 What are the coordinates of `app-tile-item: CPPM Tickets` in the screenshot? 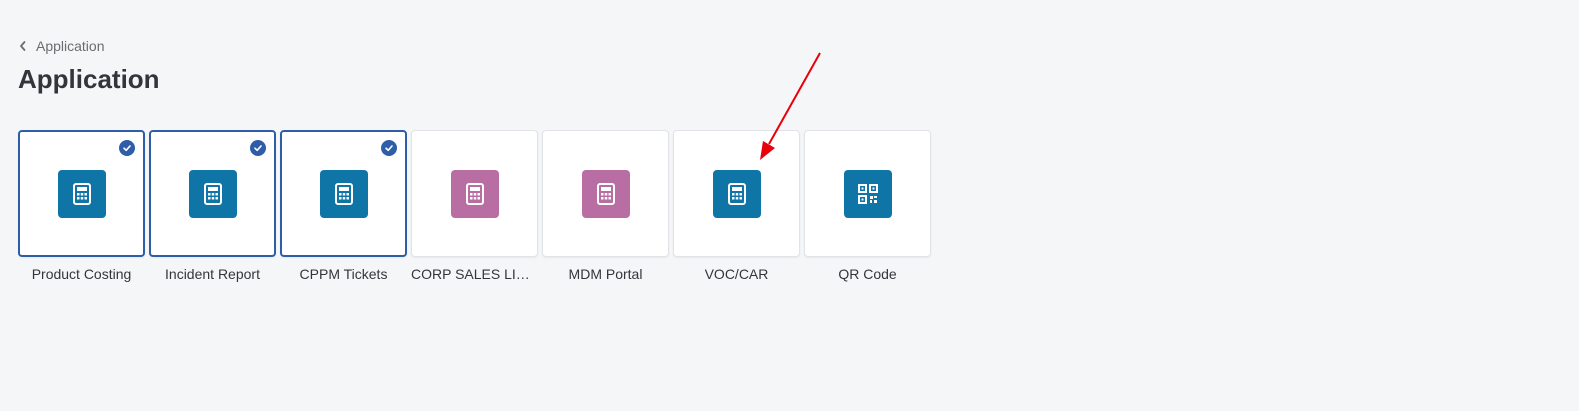 It's located at (343, 206).